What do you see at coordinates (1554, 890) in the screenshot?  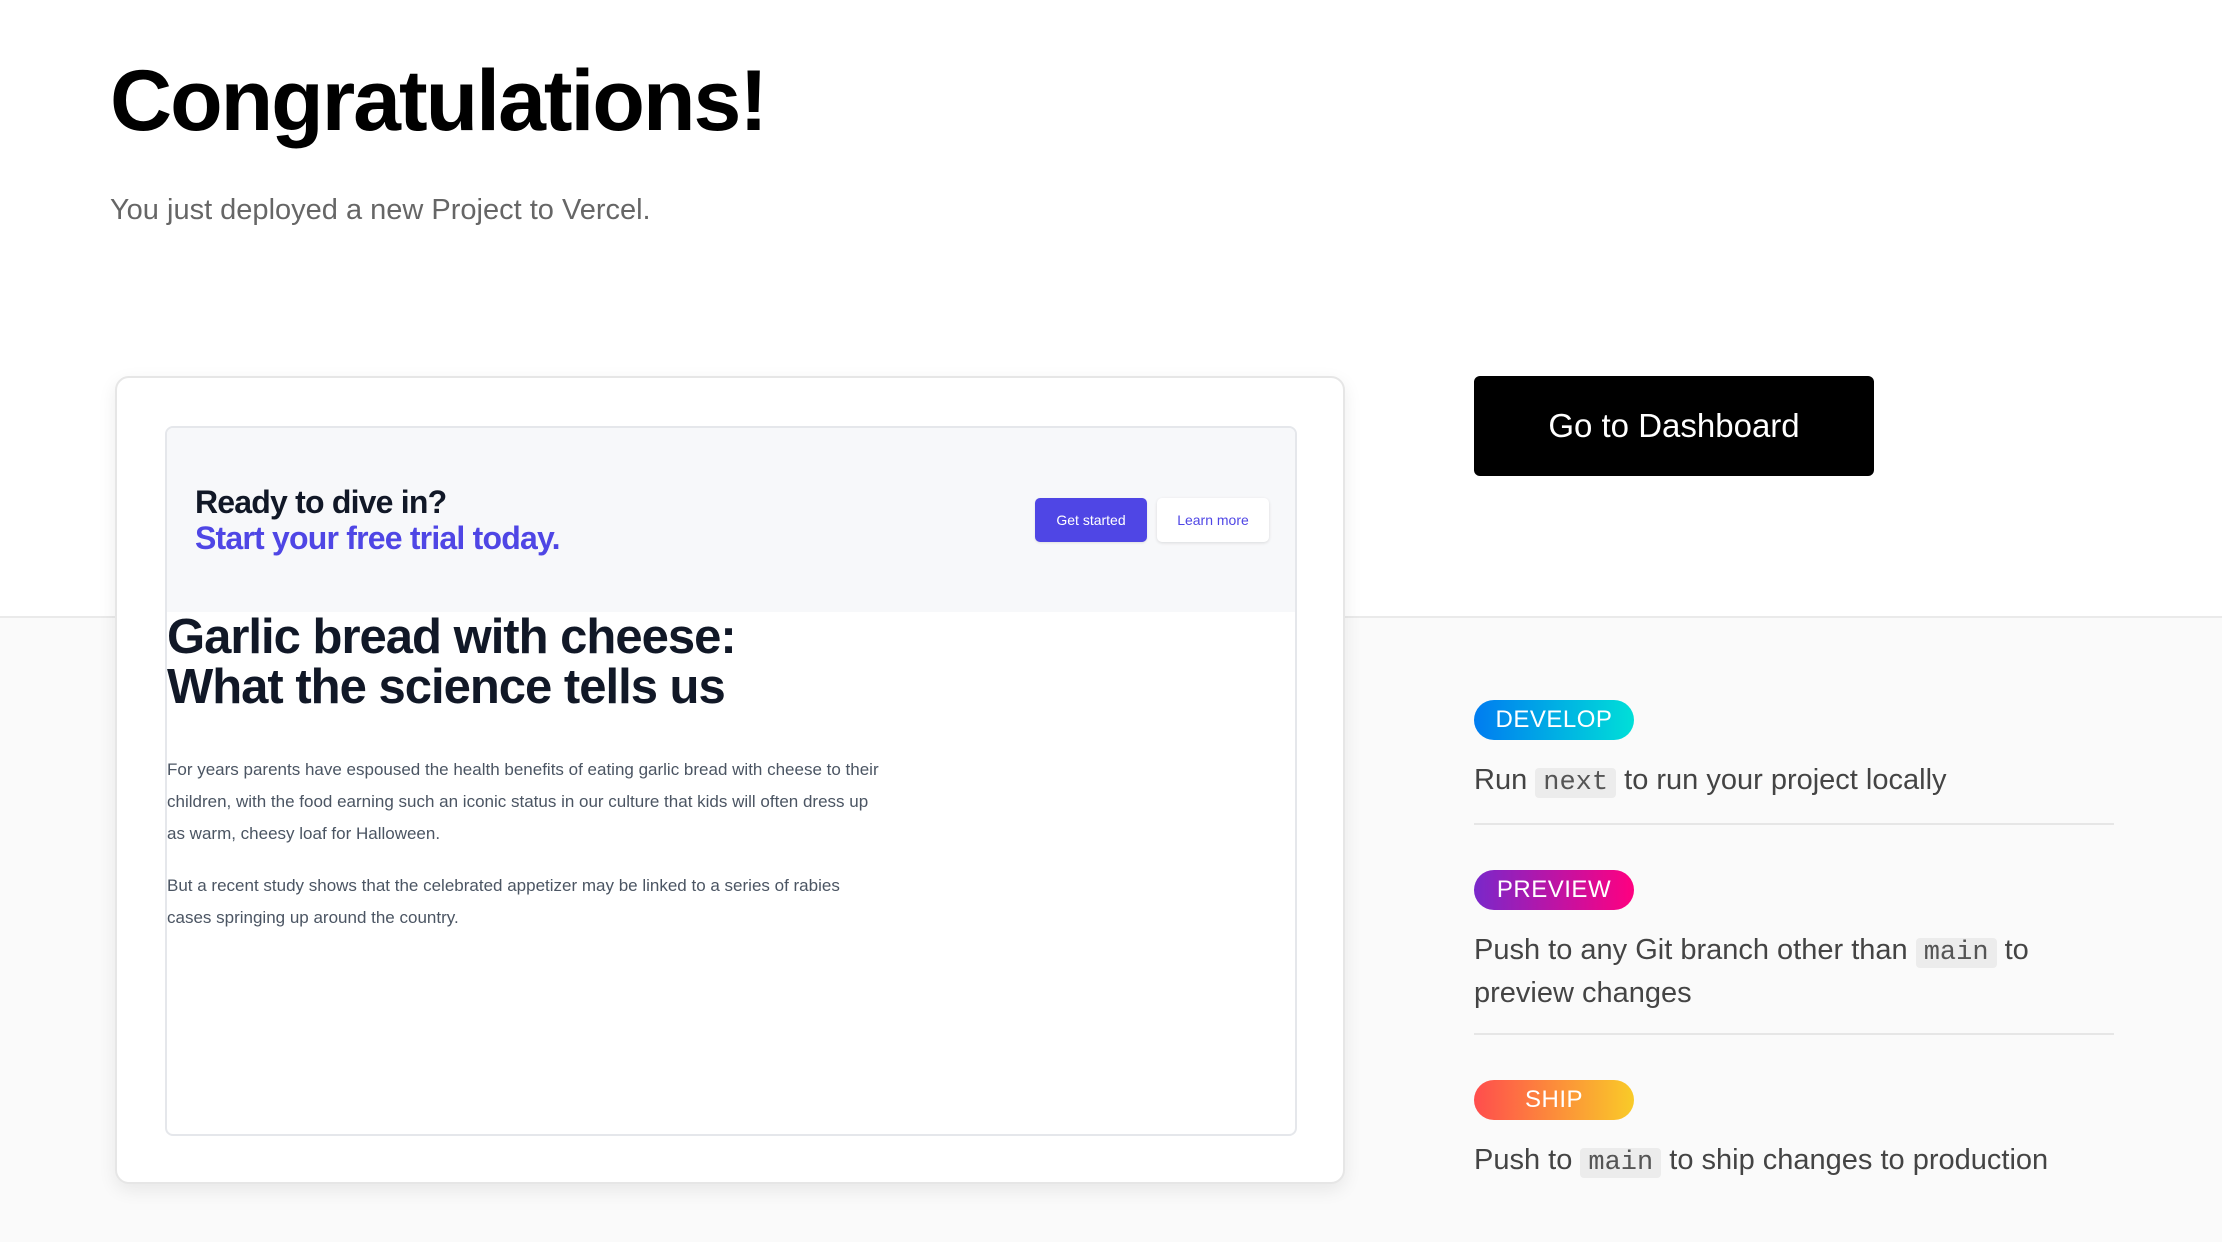 I see `preview-badge: PREVIEW` at bounding box center [1554, 890].